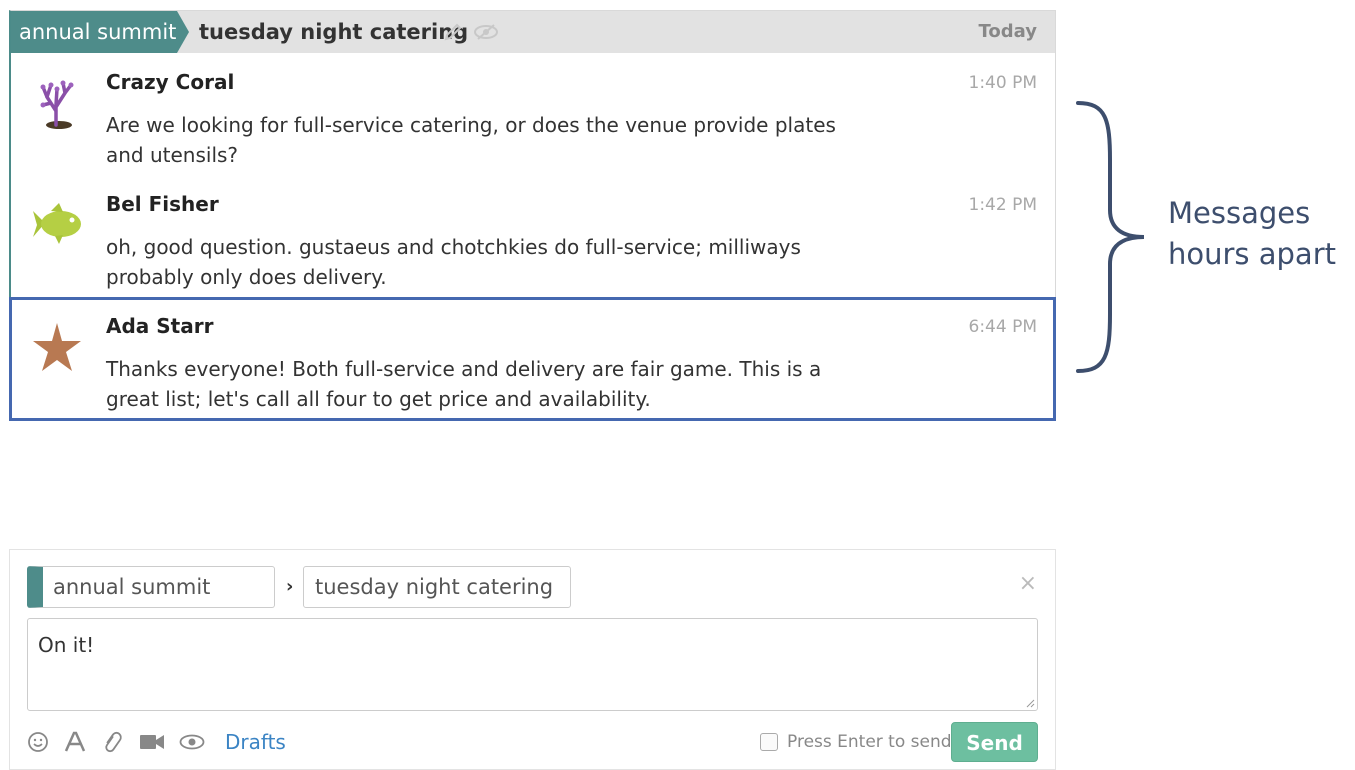 This screenshot has width=1355, height=770. I want to click on stream-label: annual summit, so click(94, 32).